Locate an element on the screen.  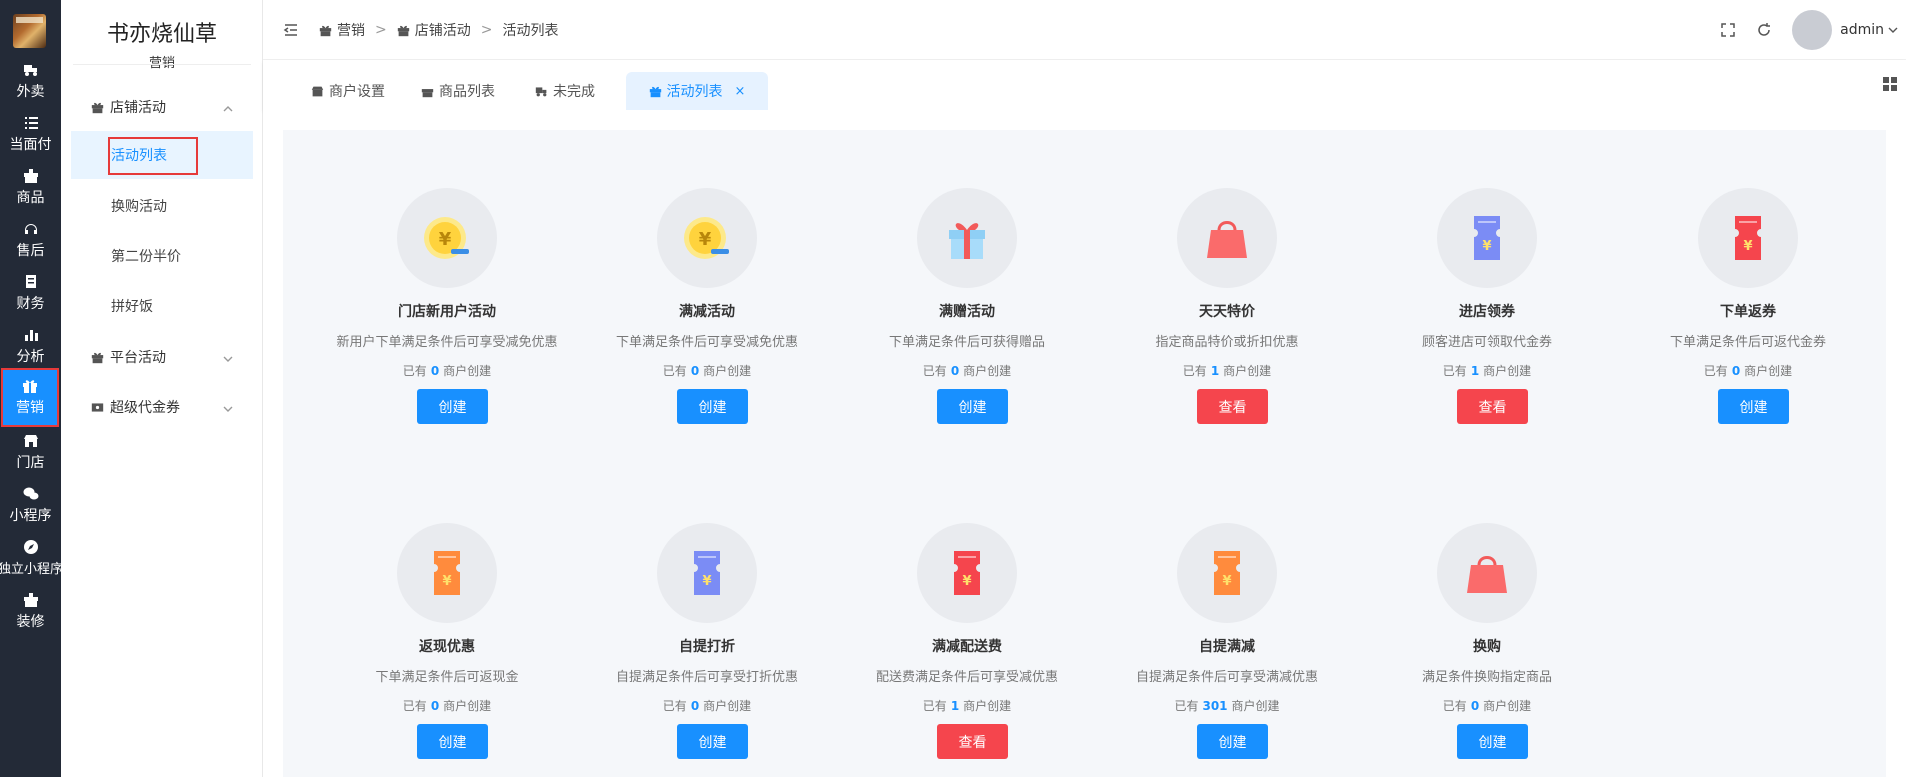
chevron-down-icon is located at coordinates (1893, 30).